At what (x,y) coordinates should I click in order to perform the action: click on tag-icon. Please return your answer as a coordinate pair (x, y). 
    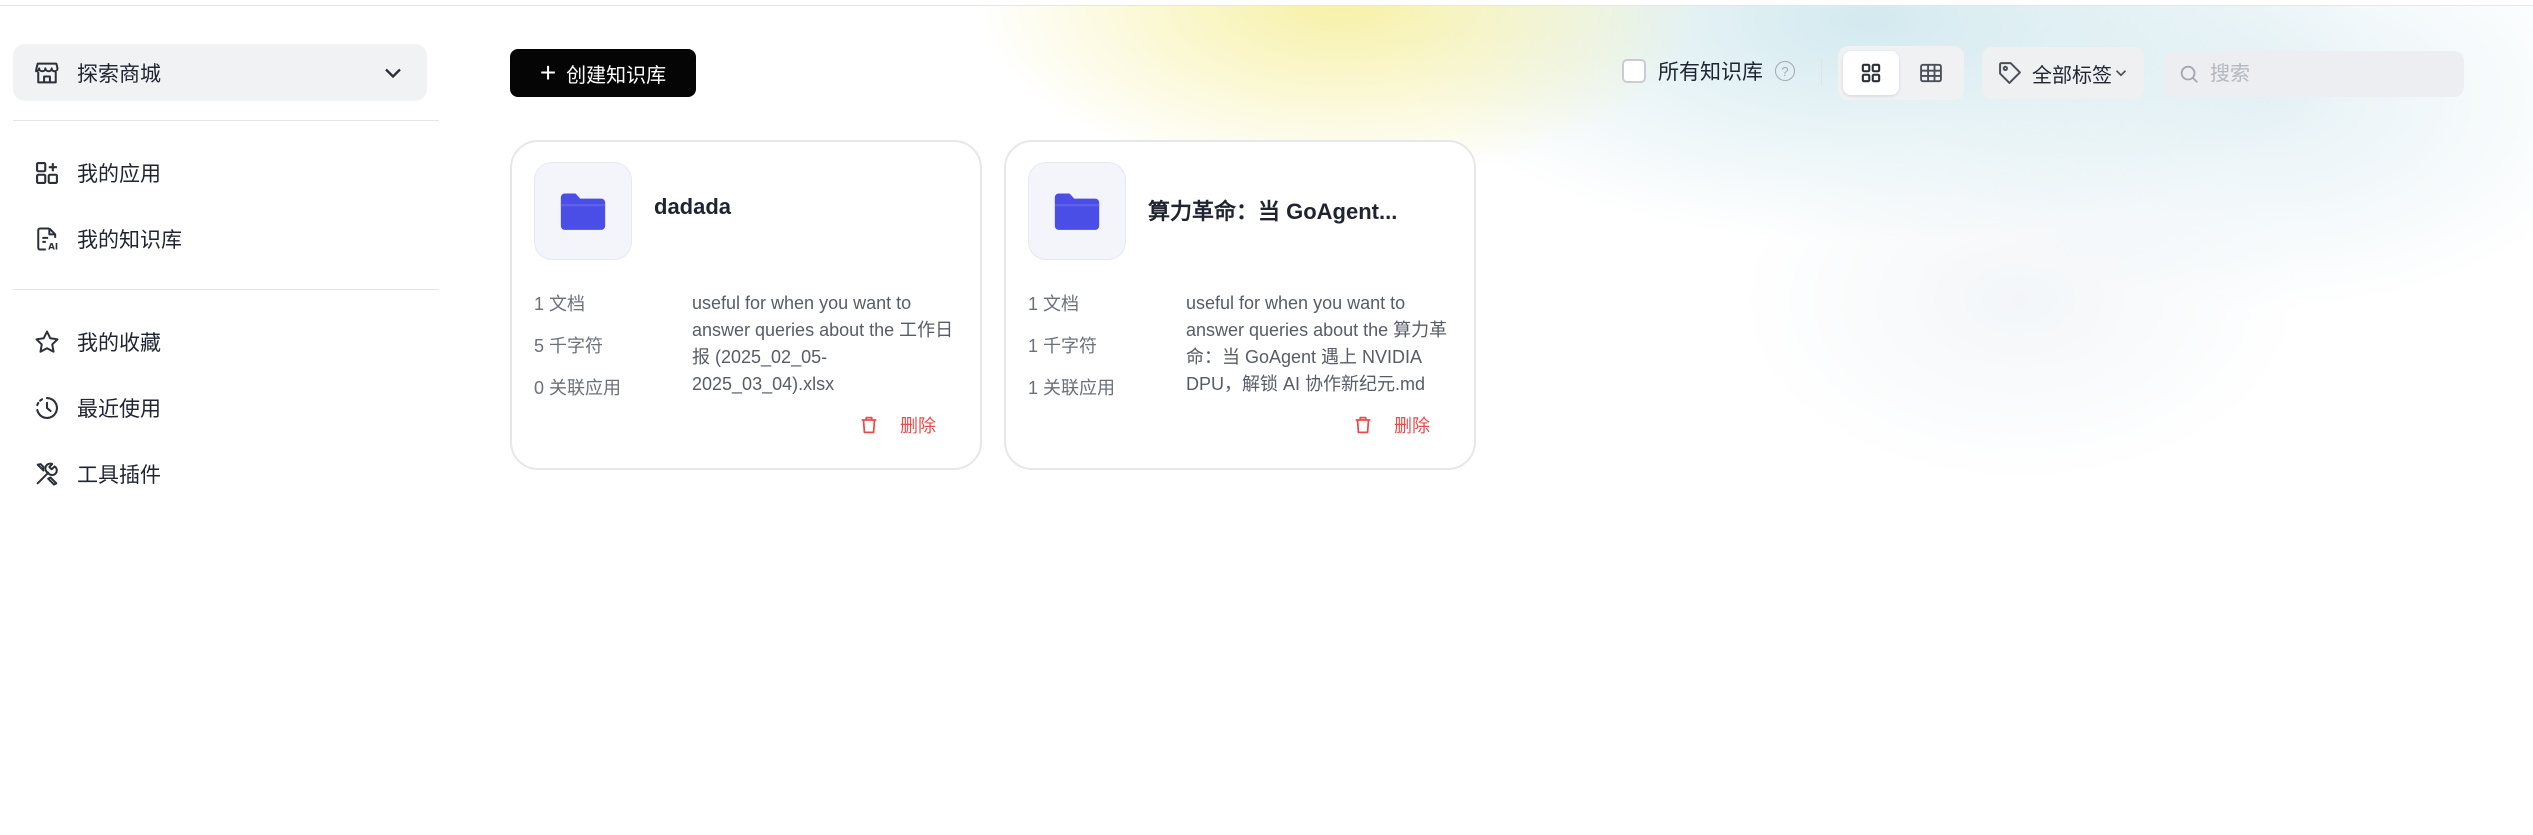
    Looking at the image, I should click on (2010, 73).